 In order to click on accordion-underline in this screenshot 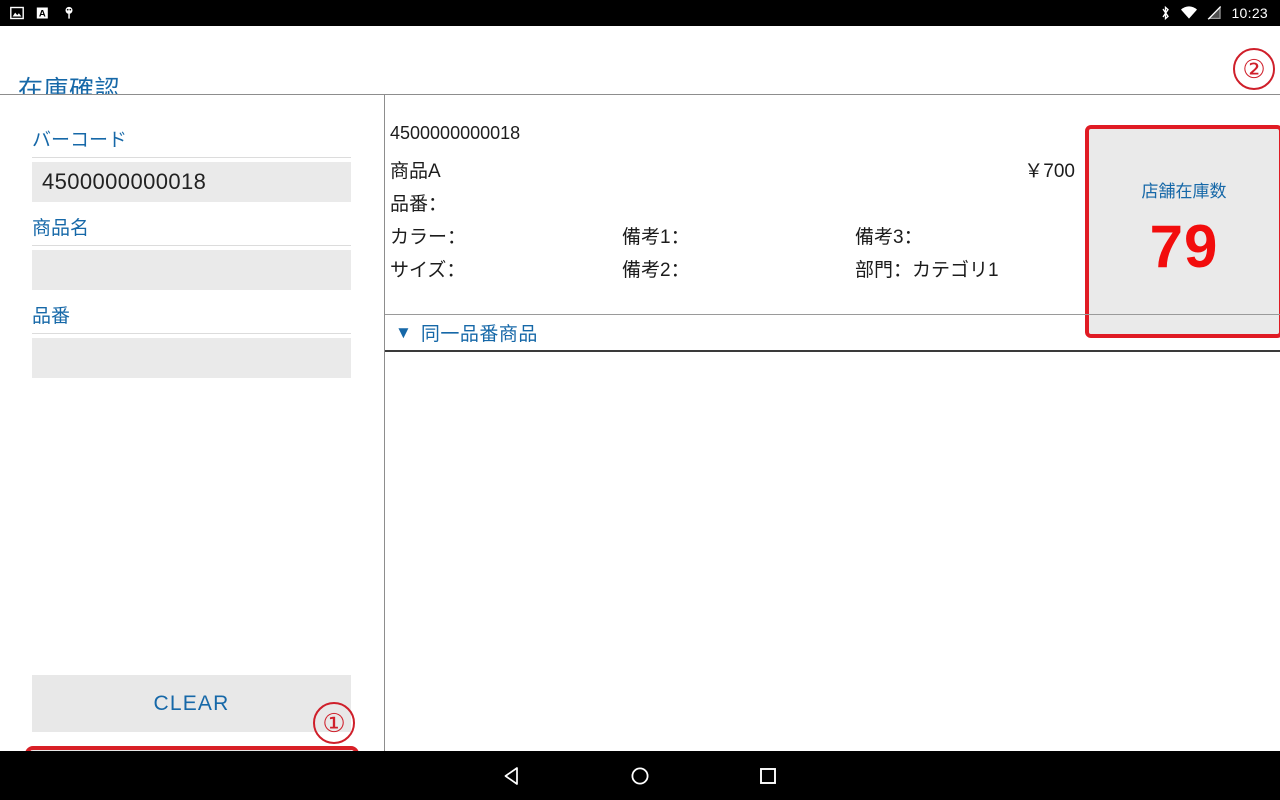, I will do `click(832, 351)`.